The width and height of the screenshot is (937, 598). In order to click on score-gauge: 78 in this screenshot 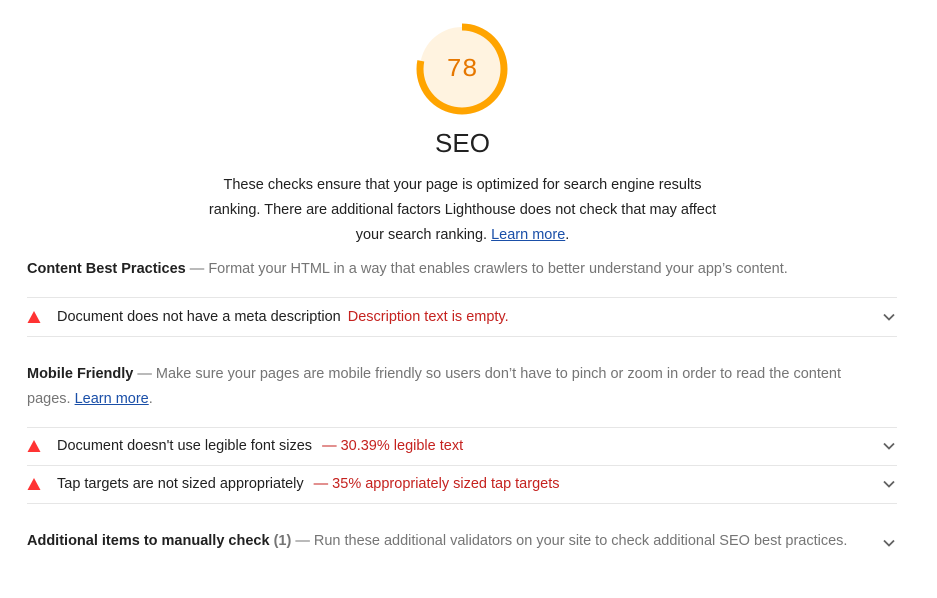, I will do `click(462, 69)`.